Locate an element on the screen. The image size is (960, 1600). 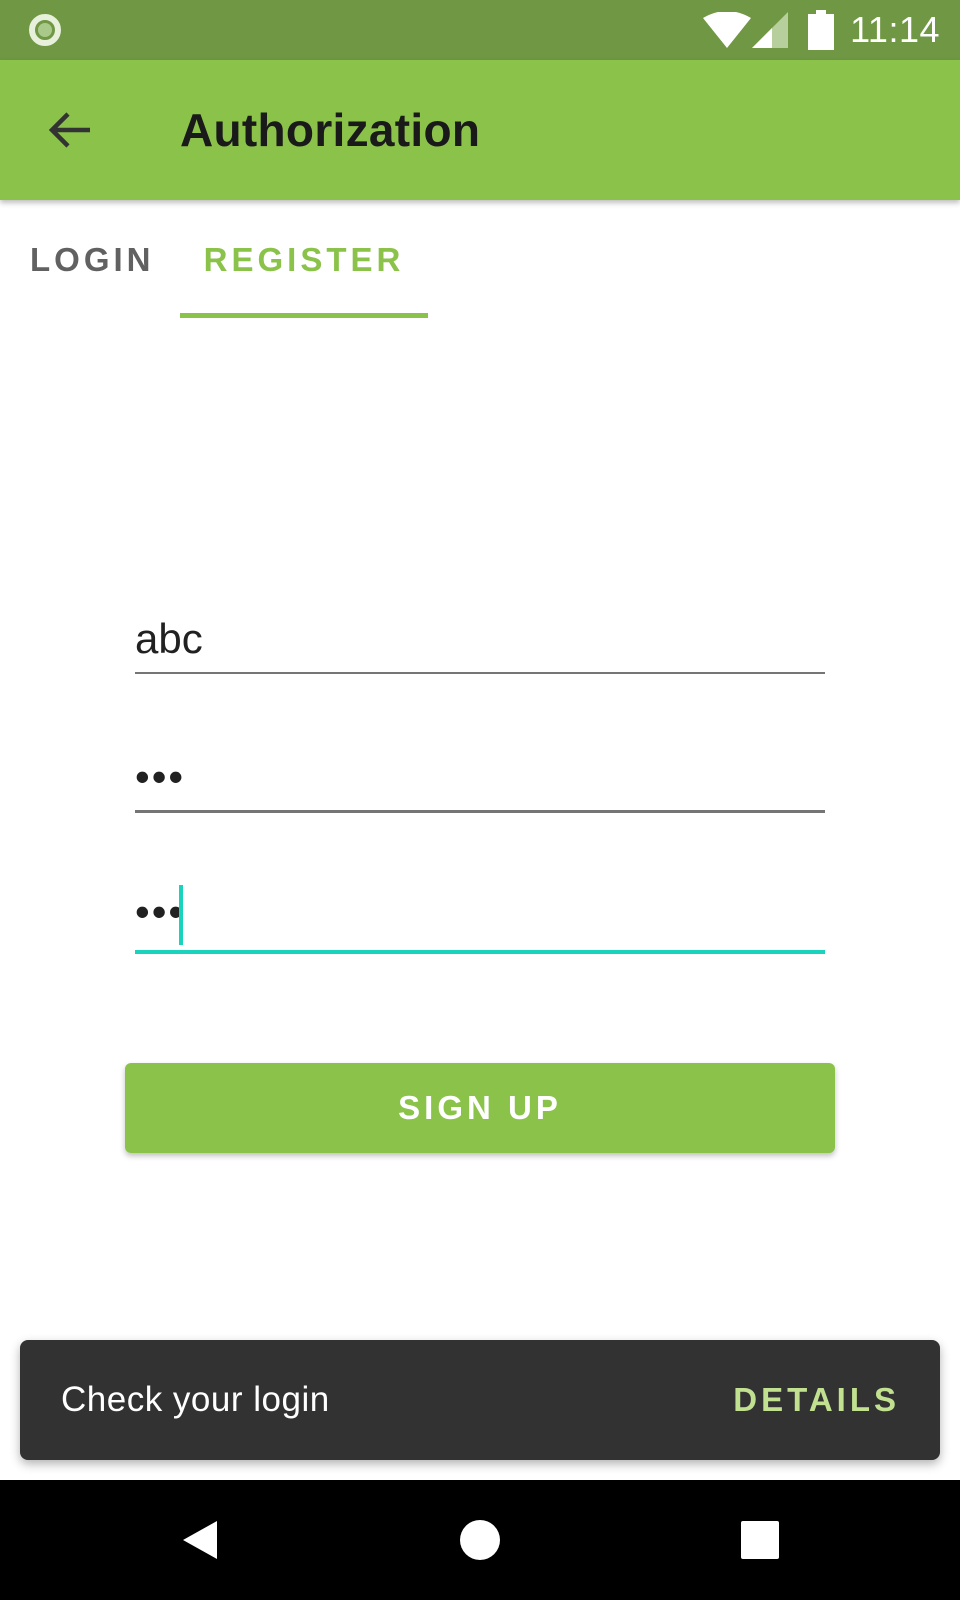
password-input: ••• is located at coordinates (480, 777).